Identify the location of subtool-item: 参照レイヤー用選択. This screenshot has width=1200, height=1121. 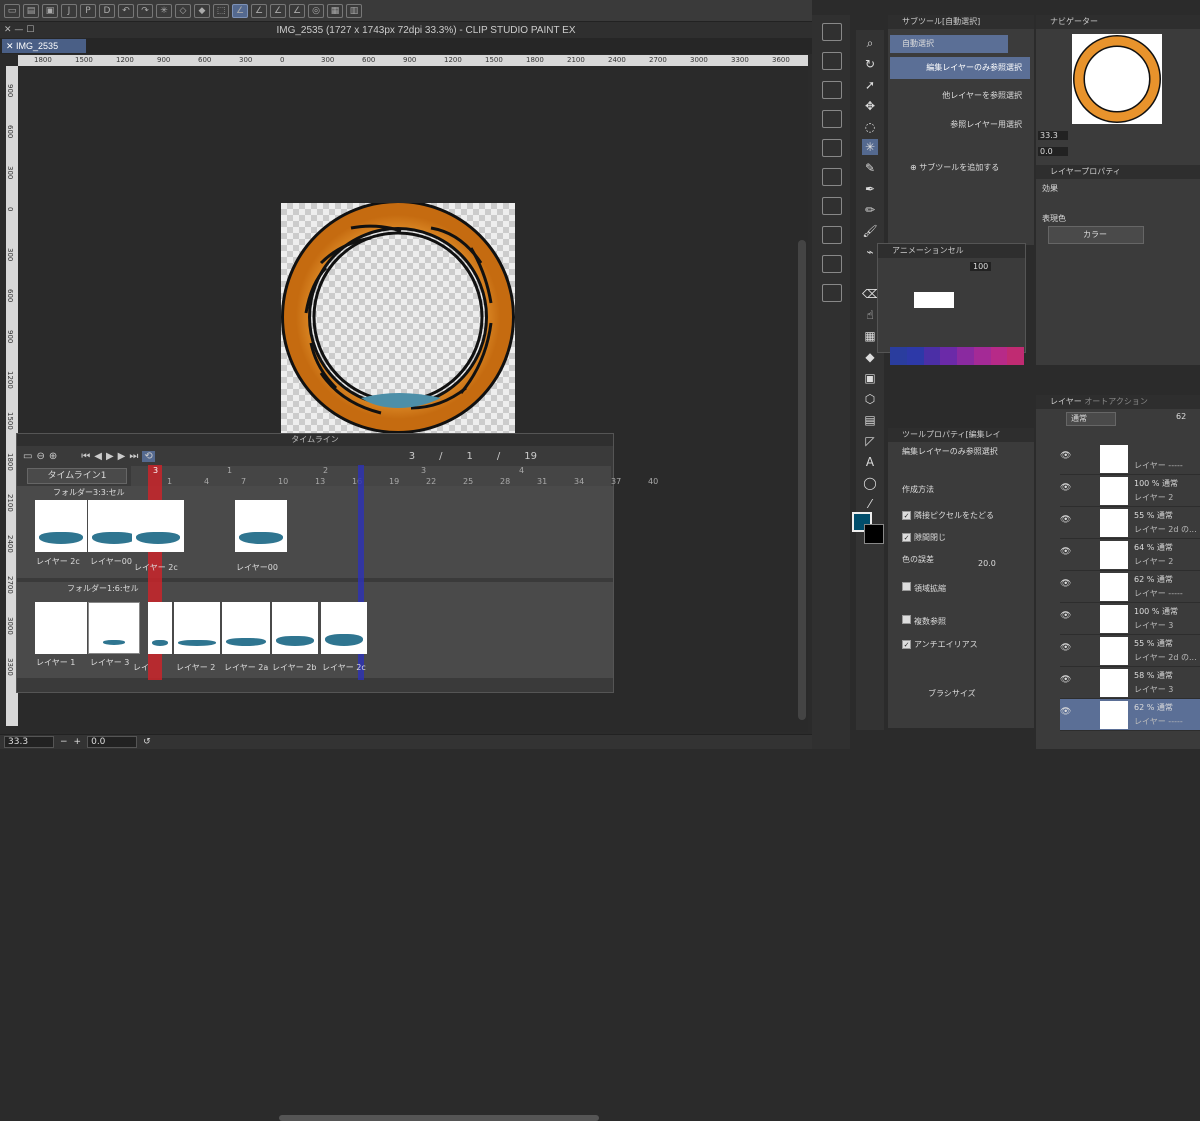
(960, 125).